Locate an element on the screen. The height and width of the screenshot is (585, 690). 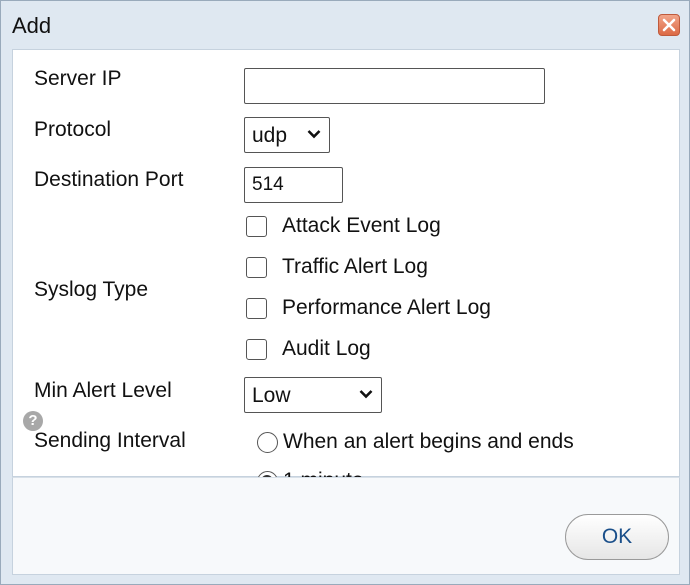
attack-event-log-label: Attack Event Log is located at coordinates (361, 225).